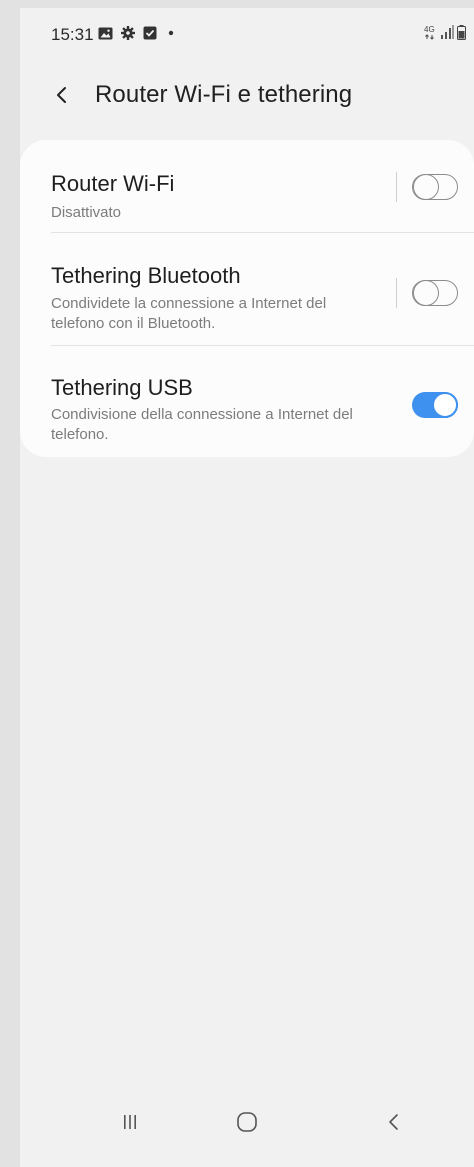 The image size is (474, 1167). I want to click on status-system-icons: 4G, so click(445, 32).